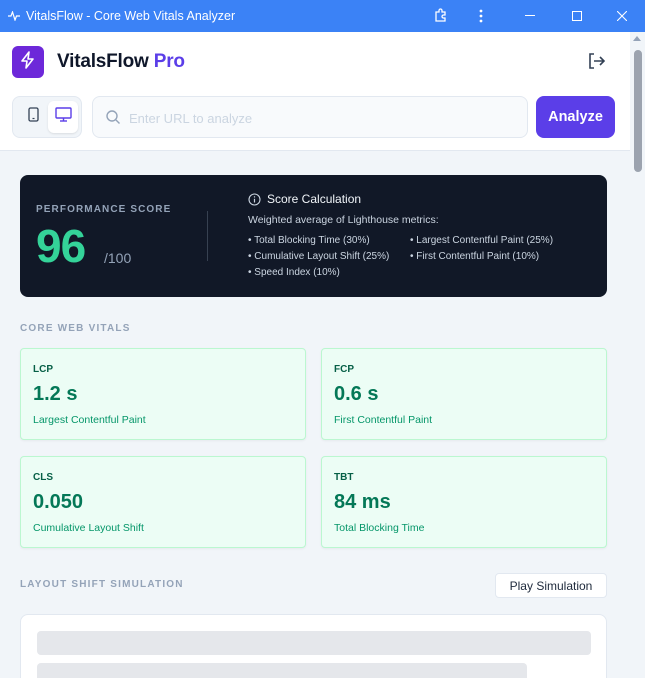 Image resolution: width=645 pixels, height=678 pixels. Describe the element at coordinates (464, 502) in the screenshot. I see `metric-card-tbt: TBT 84 ms Total Blocking Time` at that location.